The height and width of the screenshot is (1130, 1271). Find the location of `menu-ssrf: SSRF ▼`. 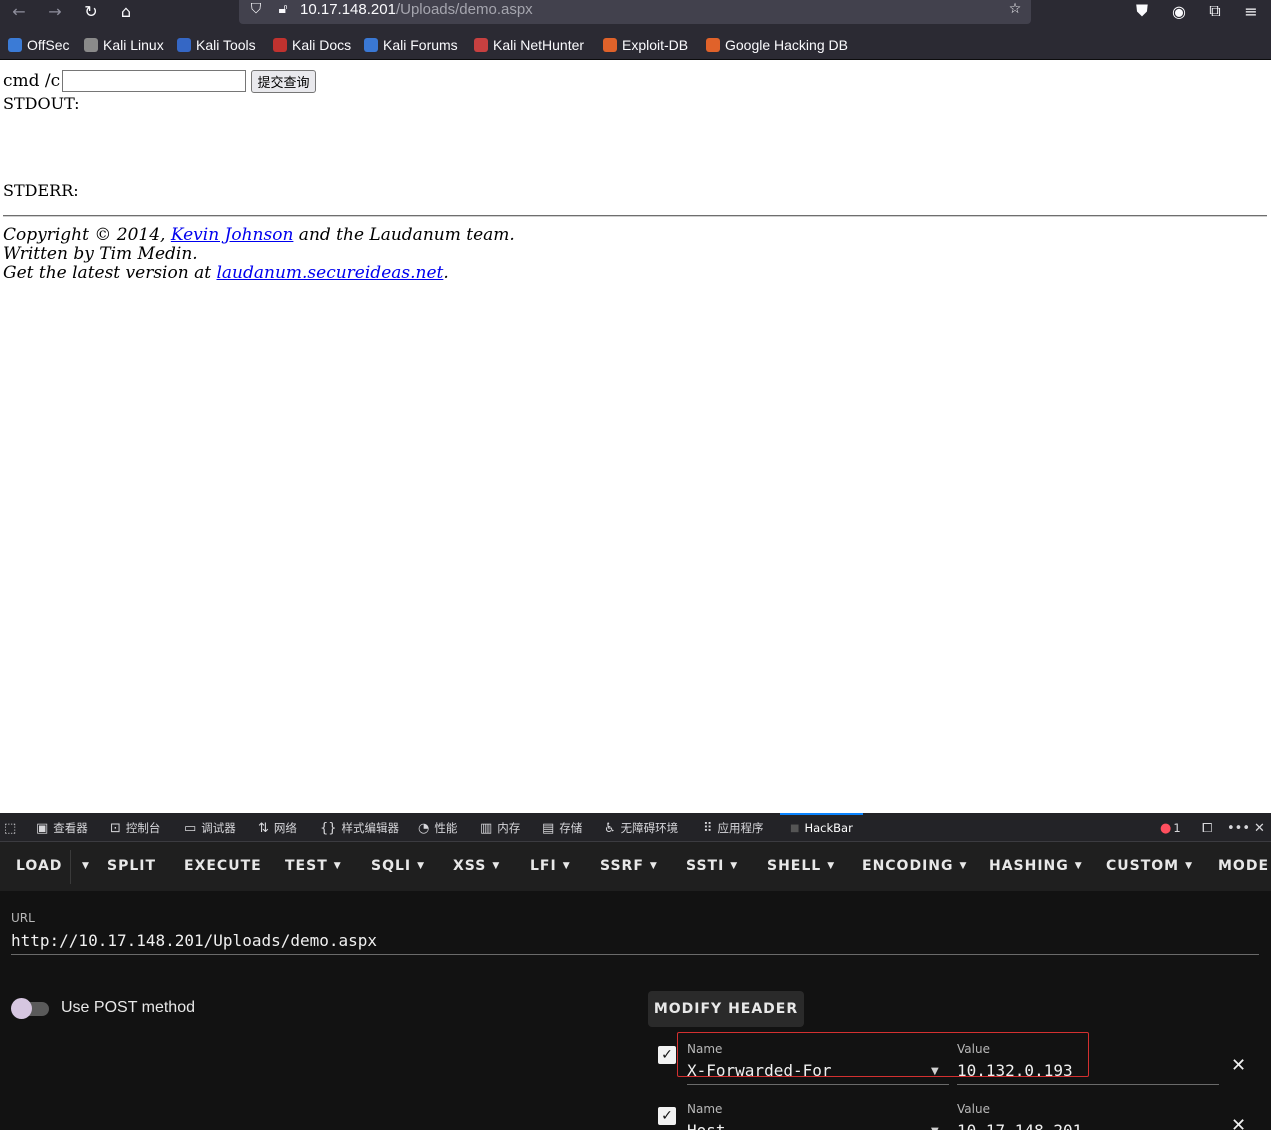

menu-ssrf: SSRF ▼ is located at coordinates (629, 866).